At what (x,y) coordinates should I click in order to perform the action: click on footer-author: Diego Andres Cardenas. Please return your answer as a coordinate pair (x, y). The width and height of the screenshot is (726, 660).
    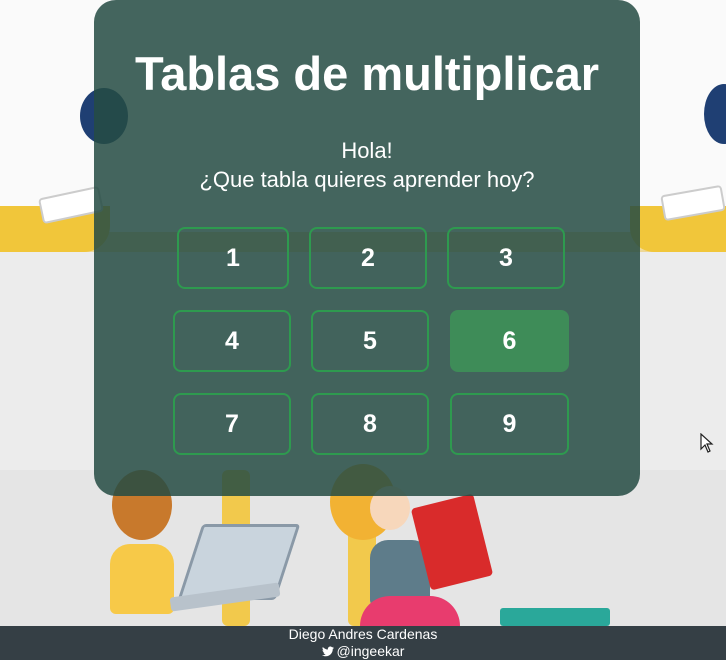
    Looking at the image, I should click on (363, 634).